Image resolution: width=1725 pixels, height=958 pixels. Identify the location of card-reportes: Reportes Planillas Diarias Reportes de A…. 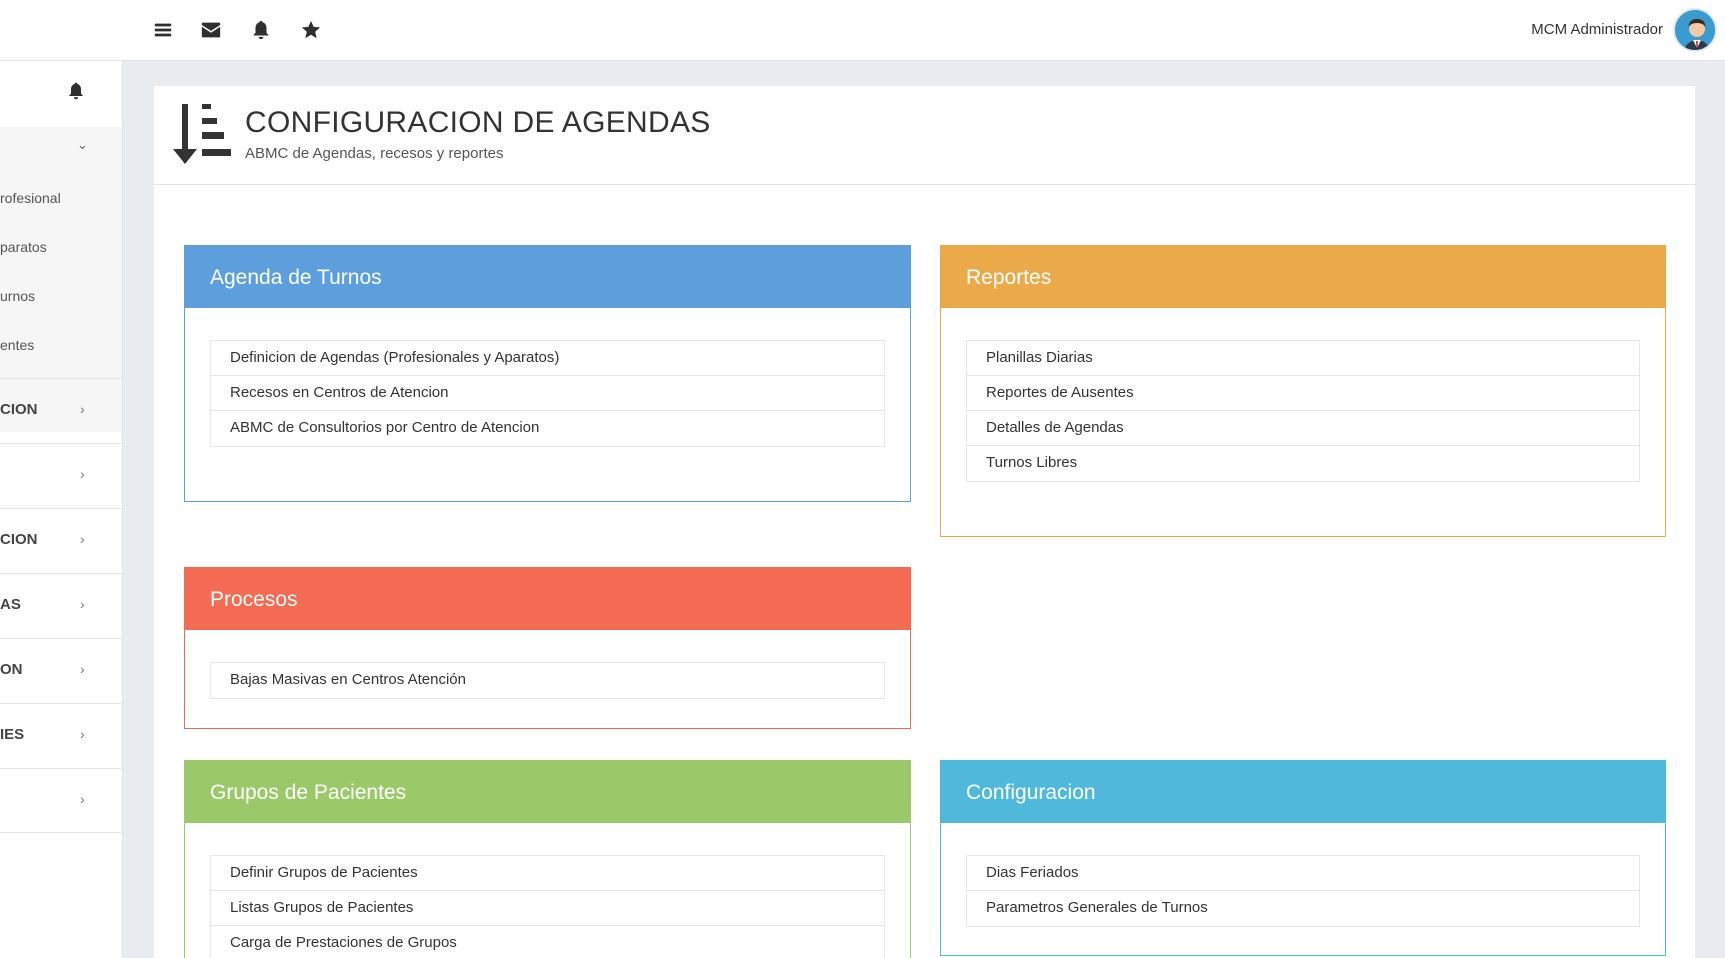
(1303, 391).